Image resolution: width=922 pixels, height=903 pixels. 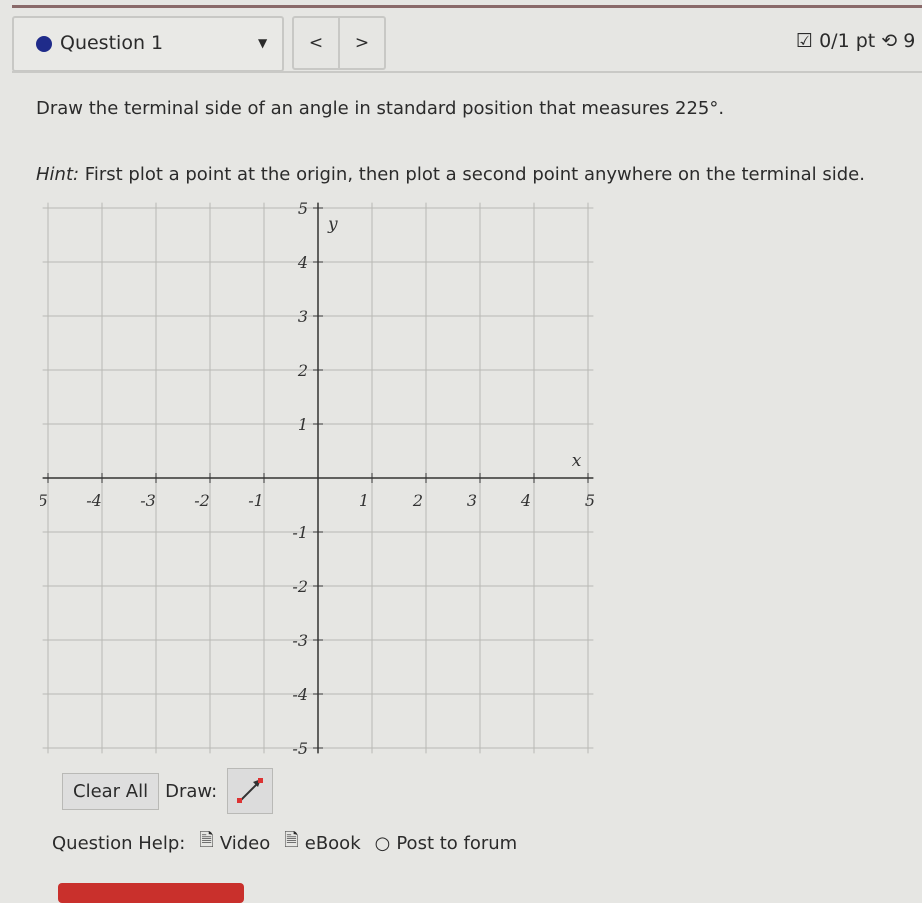 I want to click on toolbar: Clear All Draw:, so click(x=168, y=791).